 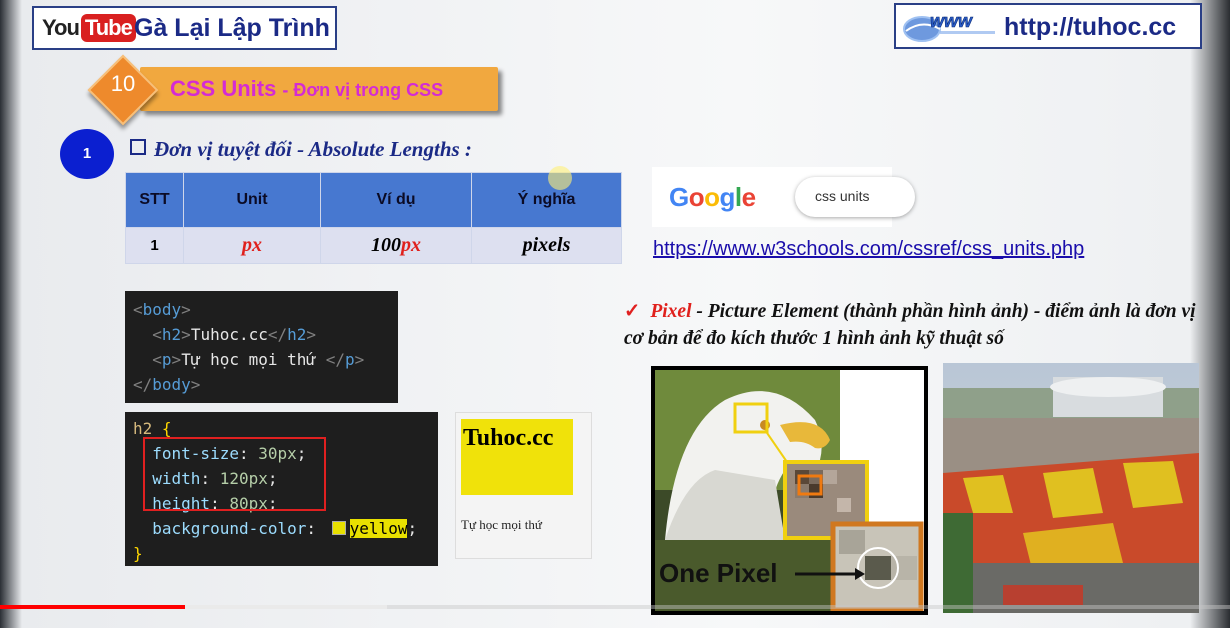 I want to click on cell-example: 100px, so click(x=396, y=245).